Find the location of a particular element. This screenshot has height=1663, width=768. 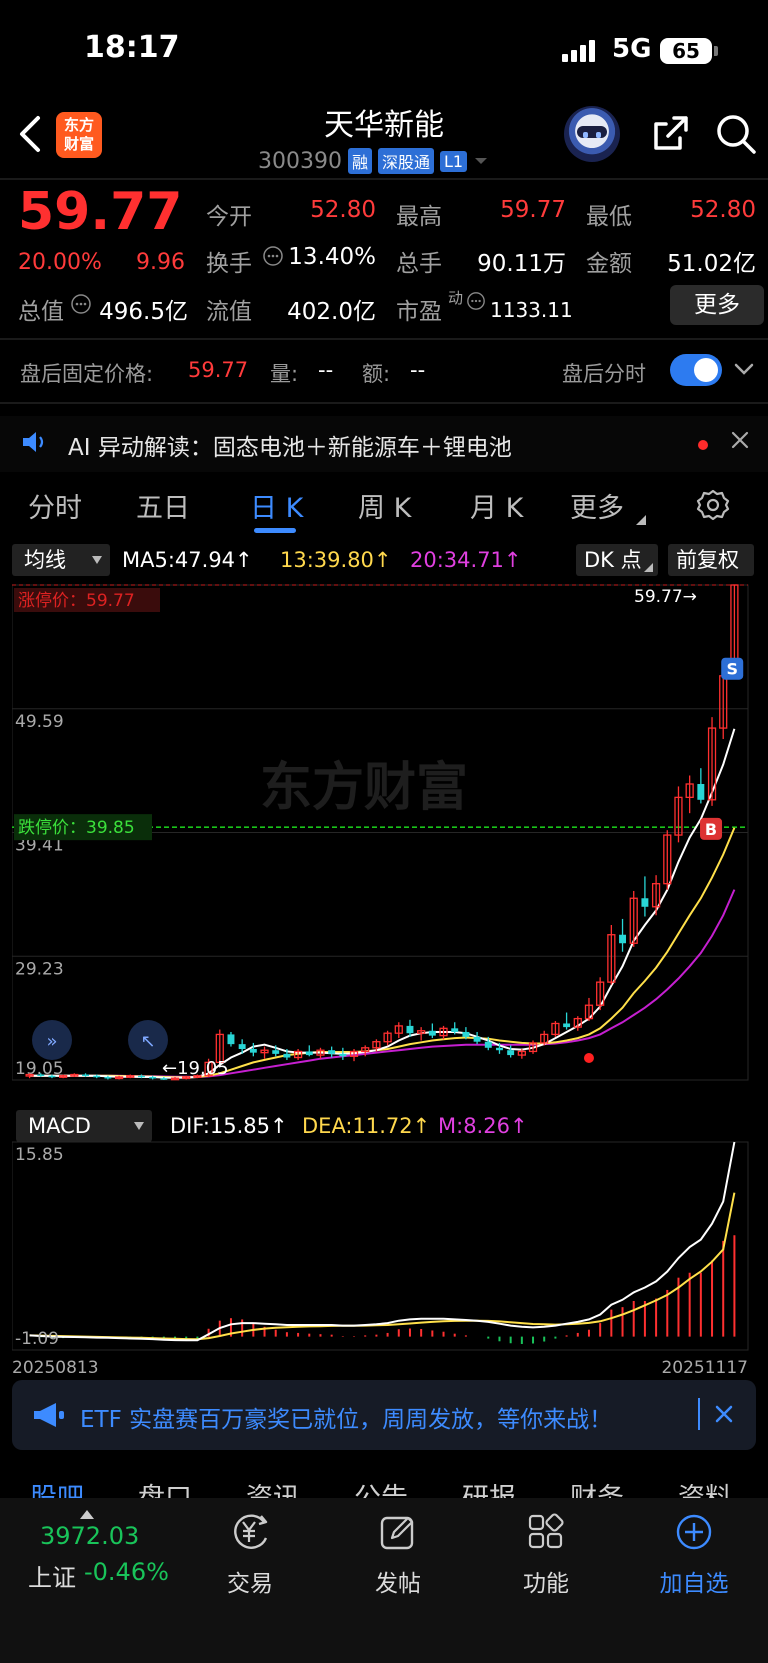

bottom-nav: 3972.03 上证 -0.46% 交易 发帖 功能 加自选 is located at coordinates (384, 1580).